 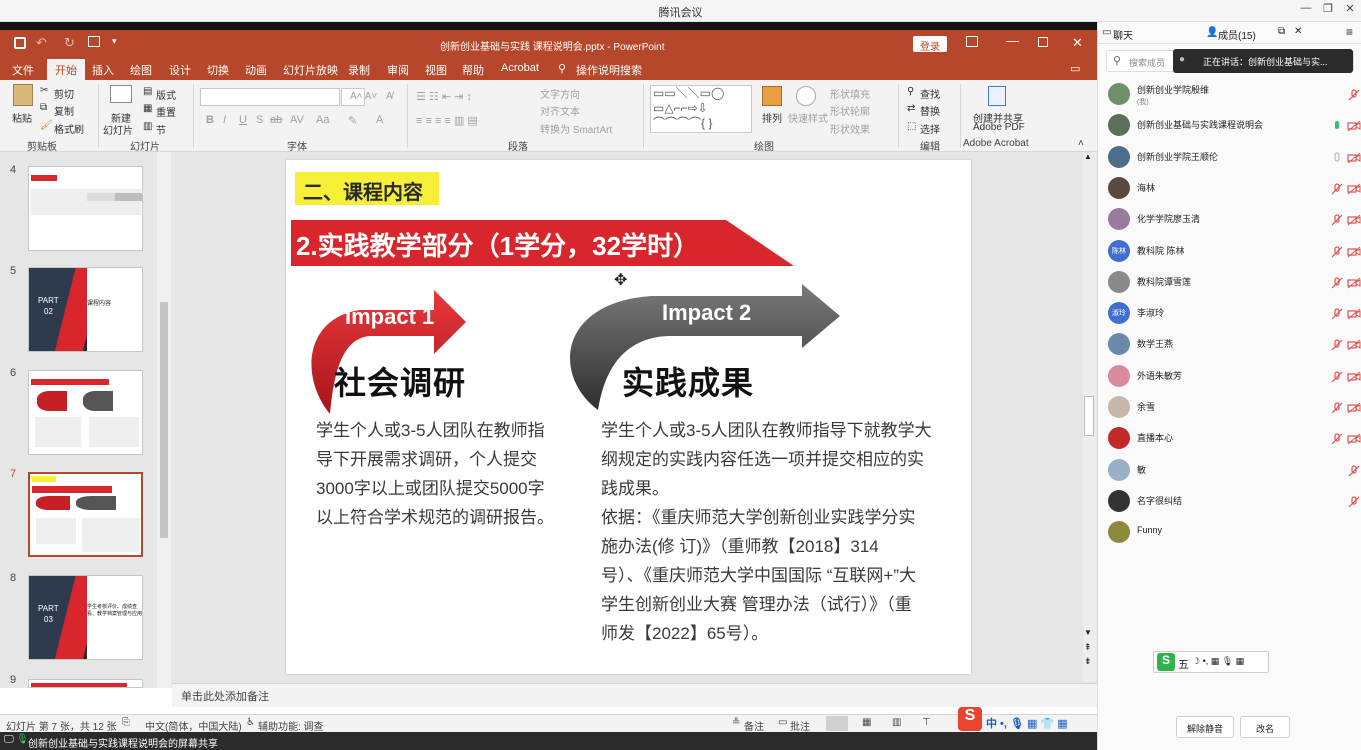 What do you see at coordinates (634, 695) in the screenshot?
I see `notes-pane: 单击此处添加备注` at bounding box center [634, 695].